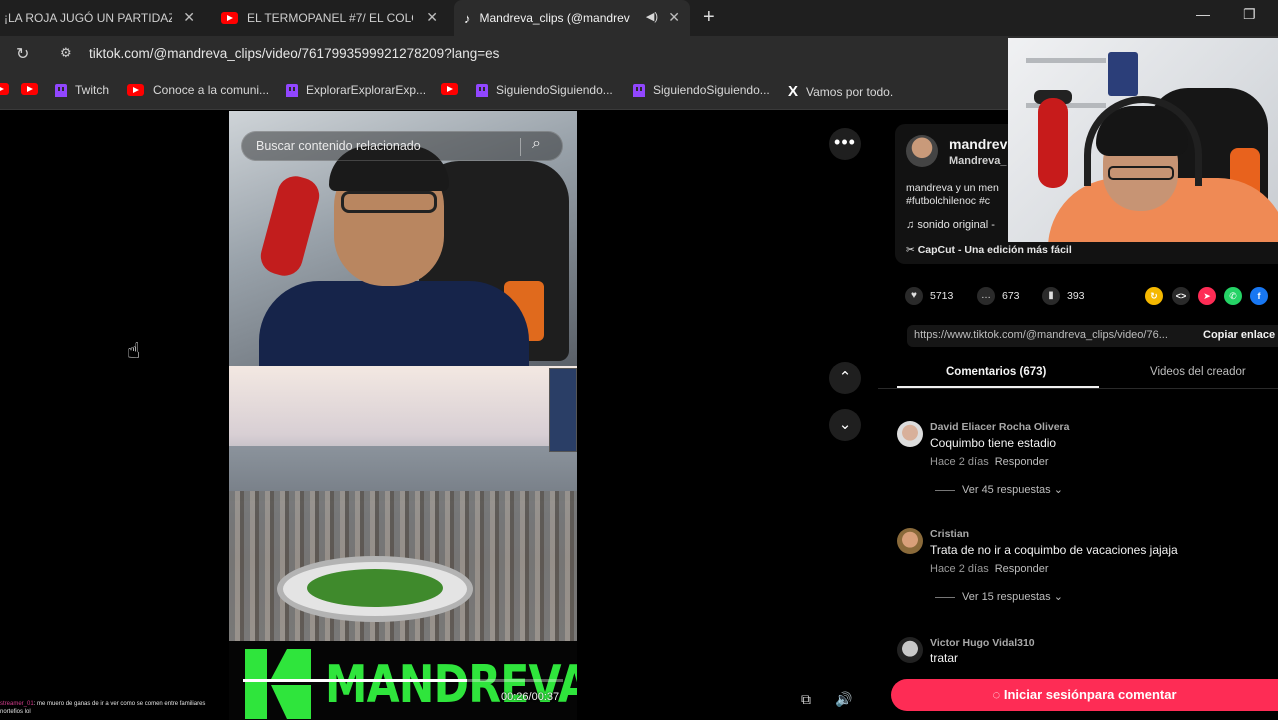  What do you see at coordinates (793, 91) in the screenshot?
I see `x-icon: X` at bounding box center [793, 91].